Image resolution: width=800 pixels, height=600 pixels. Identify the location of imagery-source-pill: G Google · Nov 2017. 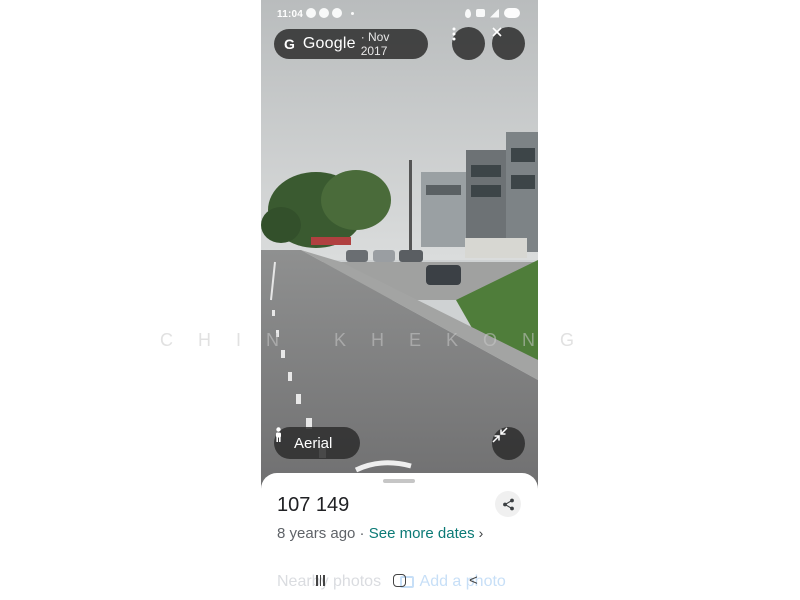
(351, 44).